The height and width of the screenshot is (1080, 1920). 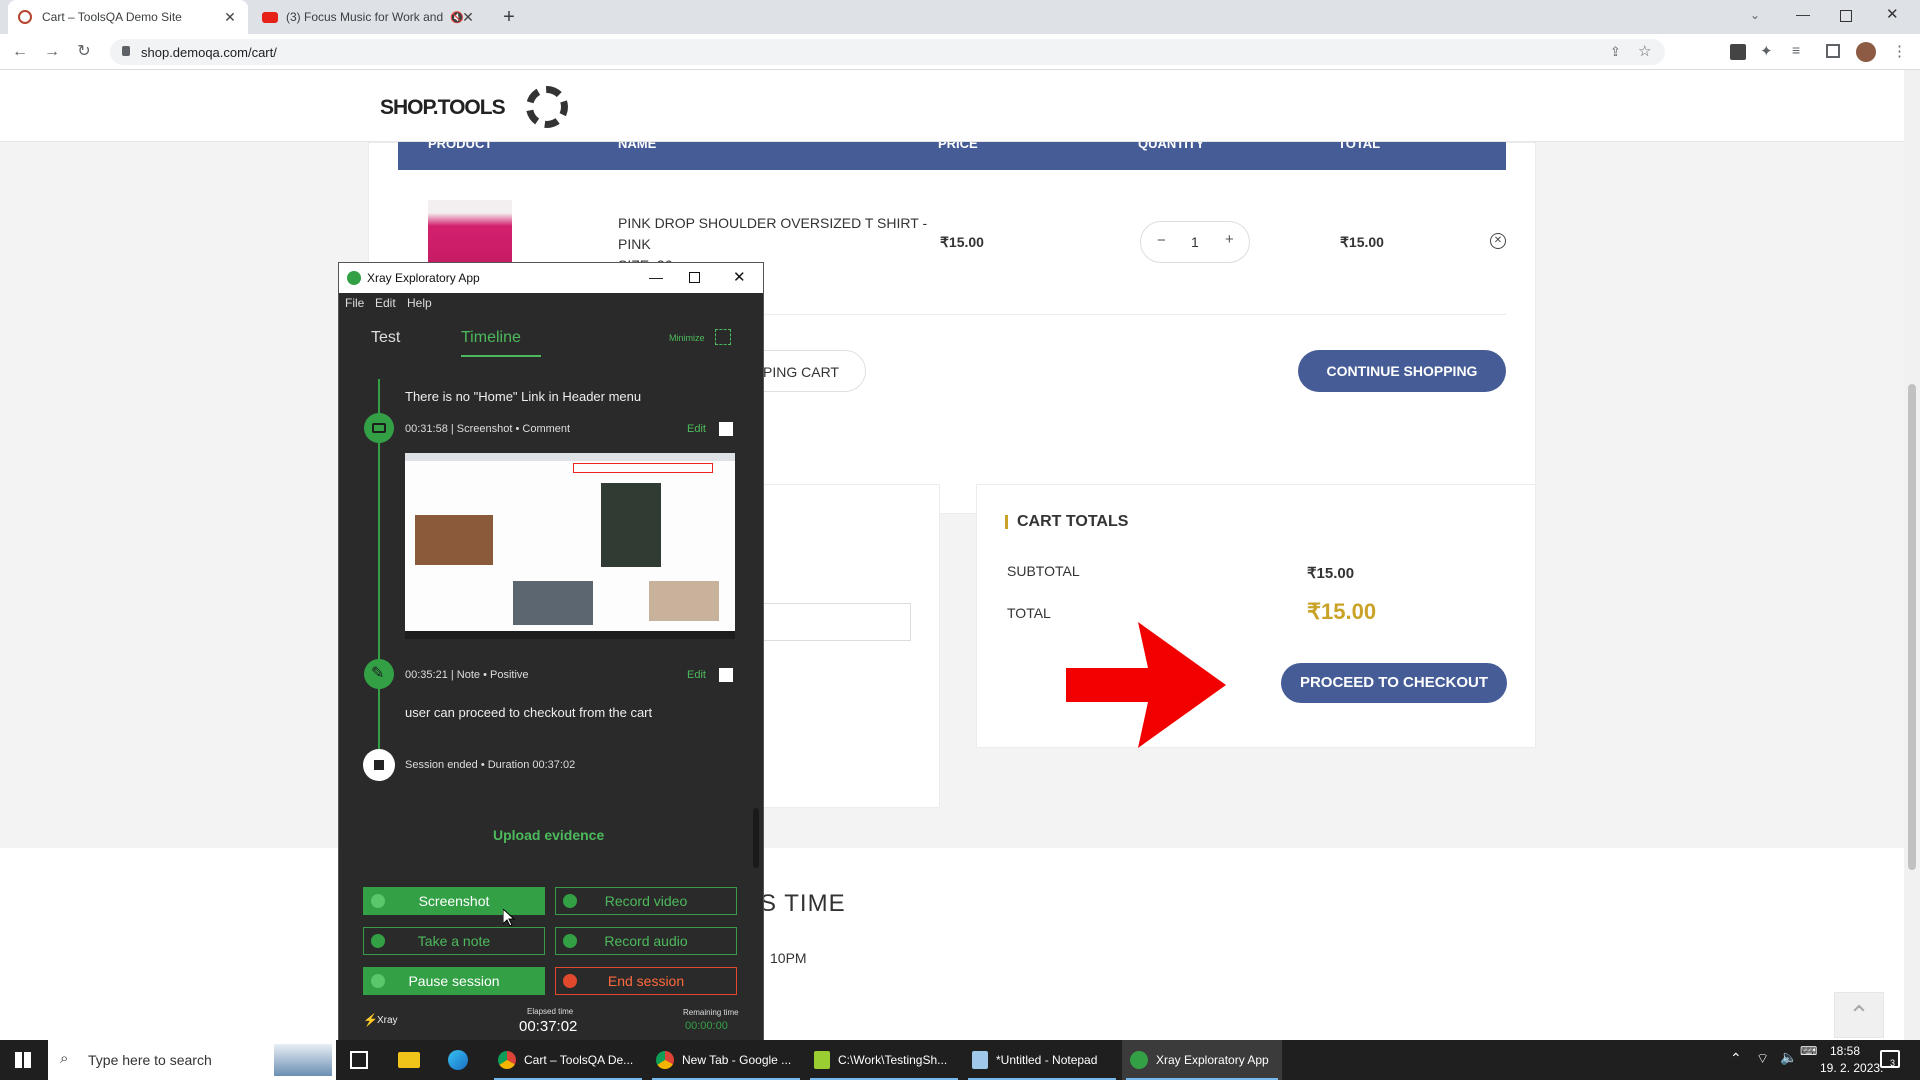 I want to click on taskbar-search-box: ⌕ Type here to search, so click(x=192, y=1060).